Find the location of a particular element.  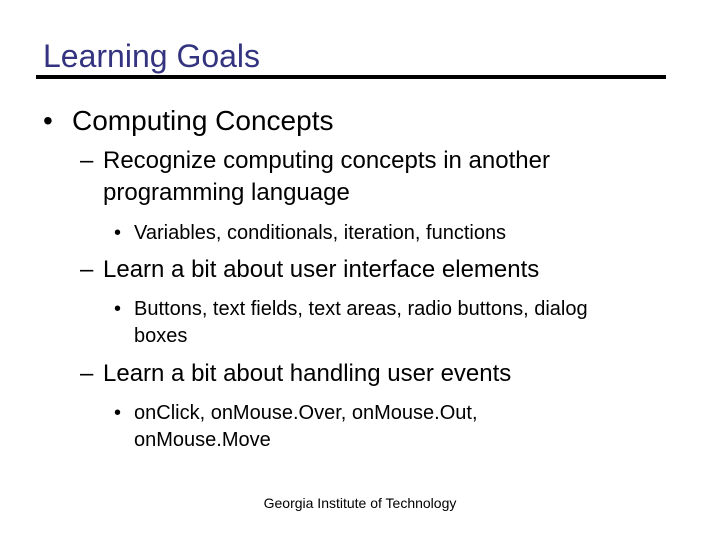

detail-text-line: boxes is located at coordinates (161, 336).